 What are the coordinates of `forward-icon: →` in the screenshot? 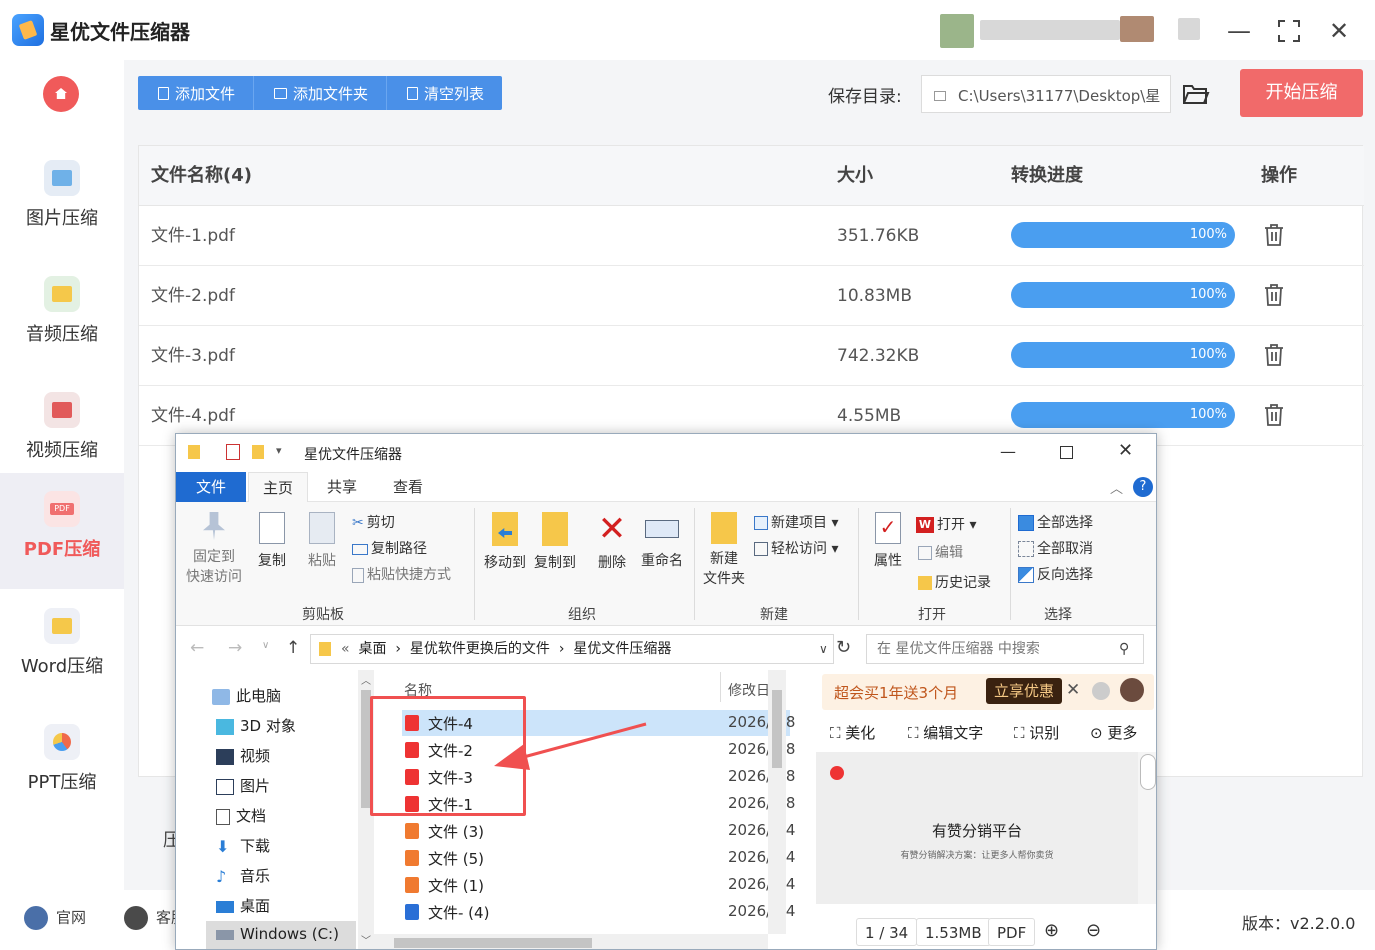 It's located at (235, 648).